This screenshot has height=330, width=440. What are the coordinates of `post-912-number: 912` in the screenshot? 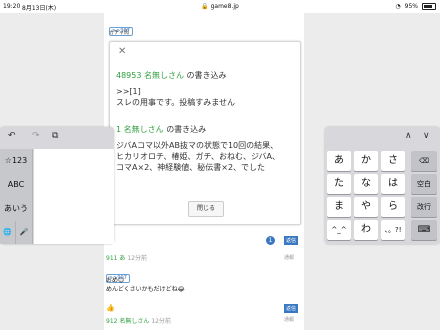 It's located at (111, 321).